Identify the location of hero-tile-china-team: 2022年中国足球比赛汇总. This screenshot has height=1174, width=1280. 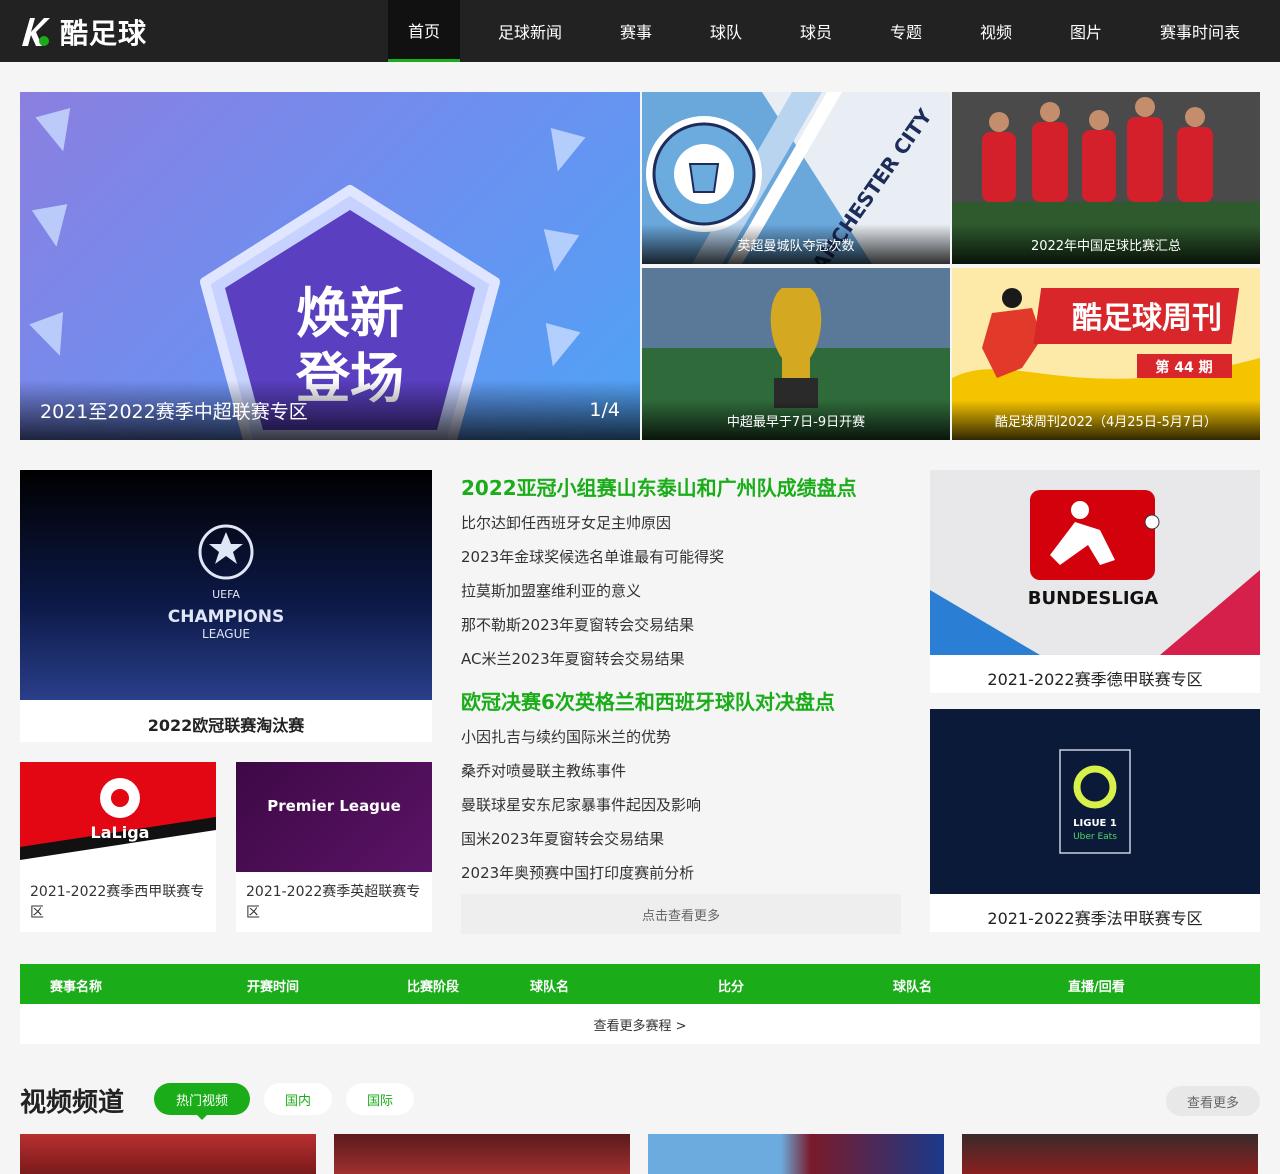
(1106, 178).